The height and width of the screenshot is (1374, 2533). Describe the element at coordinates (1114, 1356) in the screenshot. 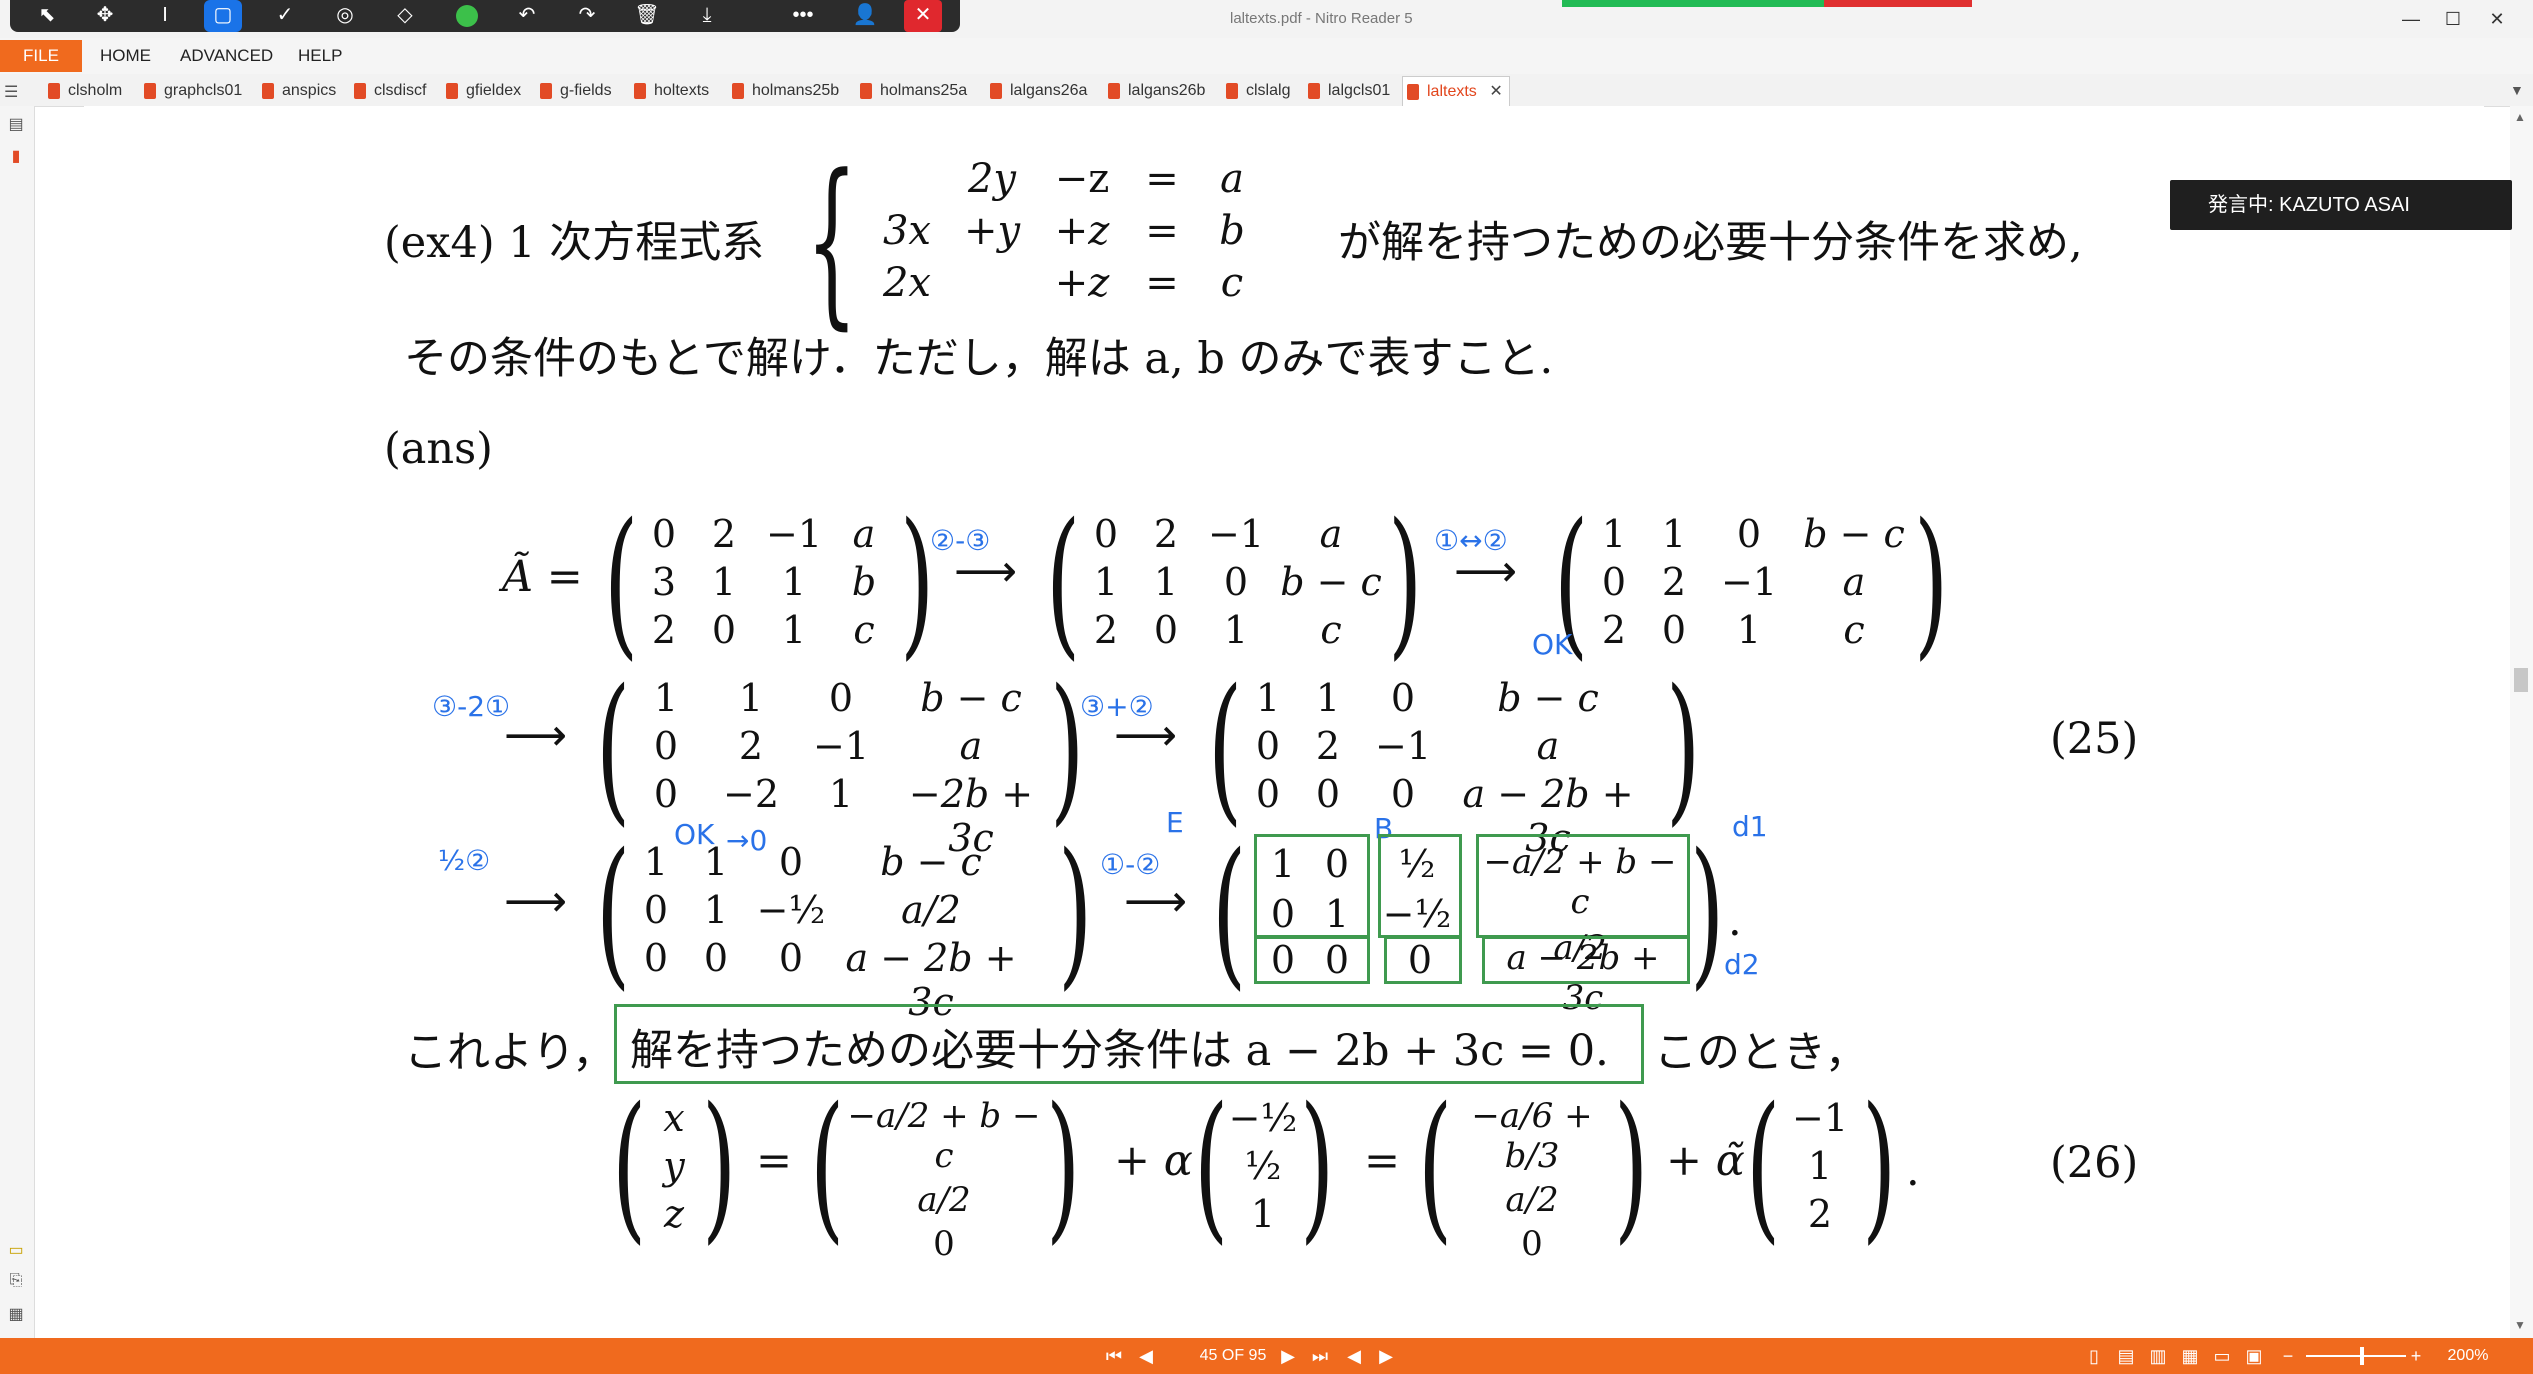

I see `first-page-icon: ⏮` at that location.